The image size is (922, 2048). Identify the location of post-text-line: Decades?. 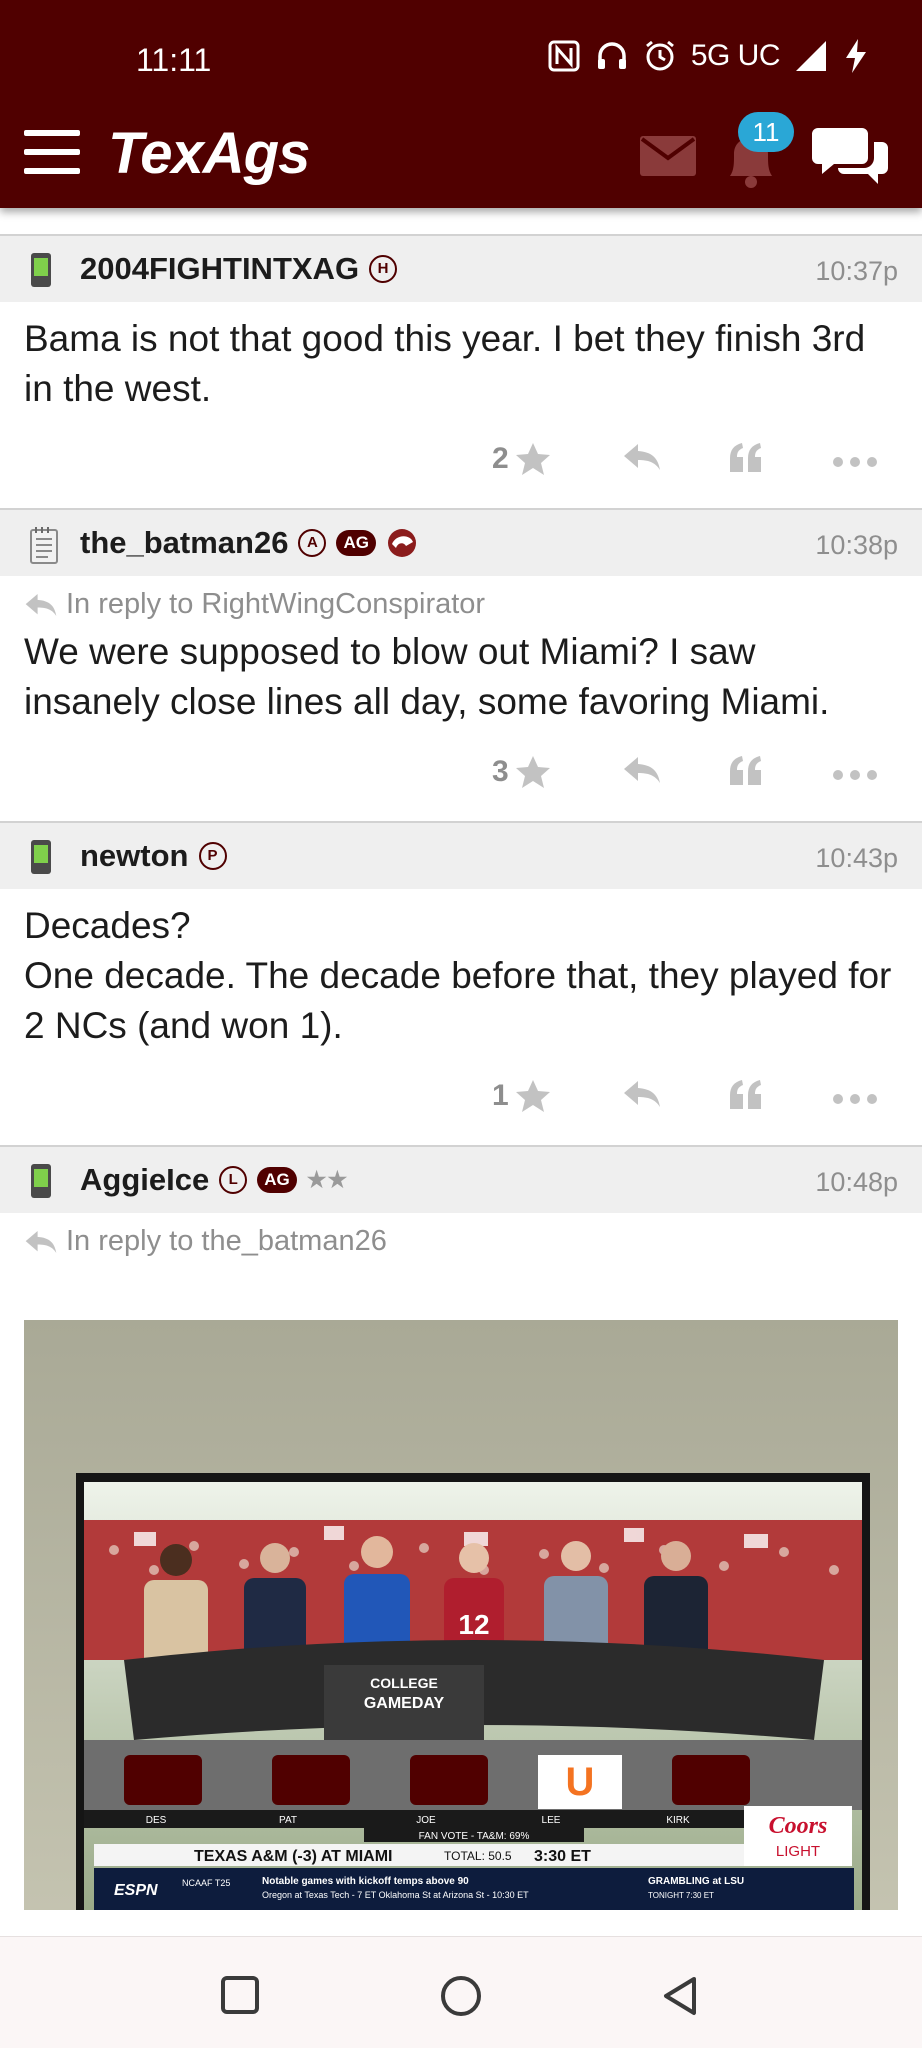
(107, 925).